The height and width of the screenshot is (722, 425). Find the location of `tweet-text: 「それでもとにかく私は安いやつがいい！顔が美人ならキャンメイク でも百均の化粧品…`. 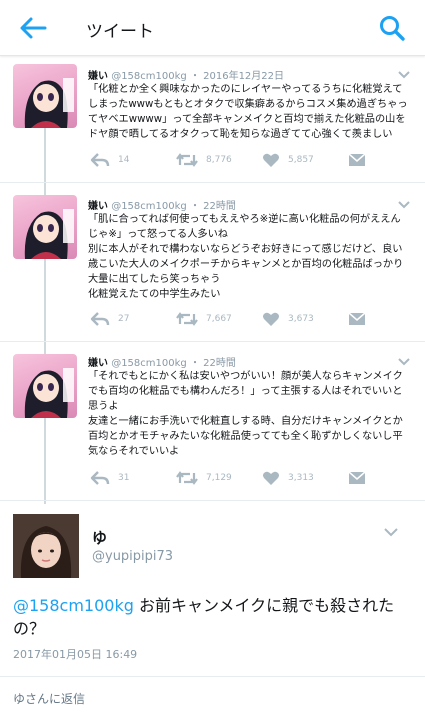

tweet-text: 「それでもとにかく私は安いやつがいい！顔が美人ならキャンメイク でも百均の化粧品… is located at coordinates (245, 414).